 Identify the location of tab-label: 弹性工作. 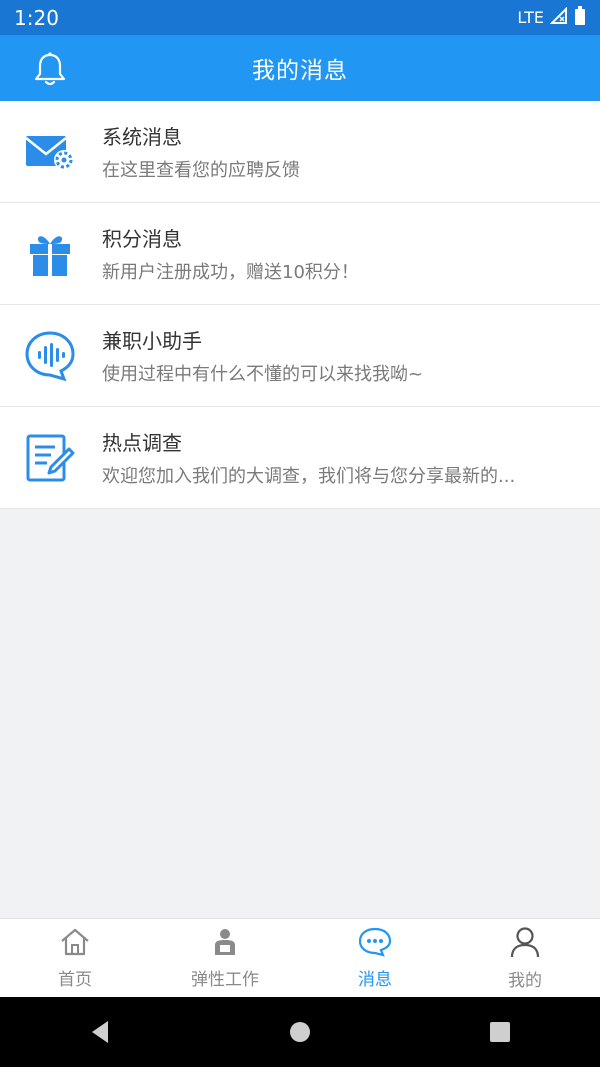
(225, 979).